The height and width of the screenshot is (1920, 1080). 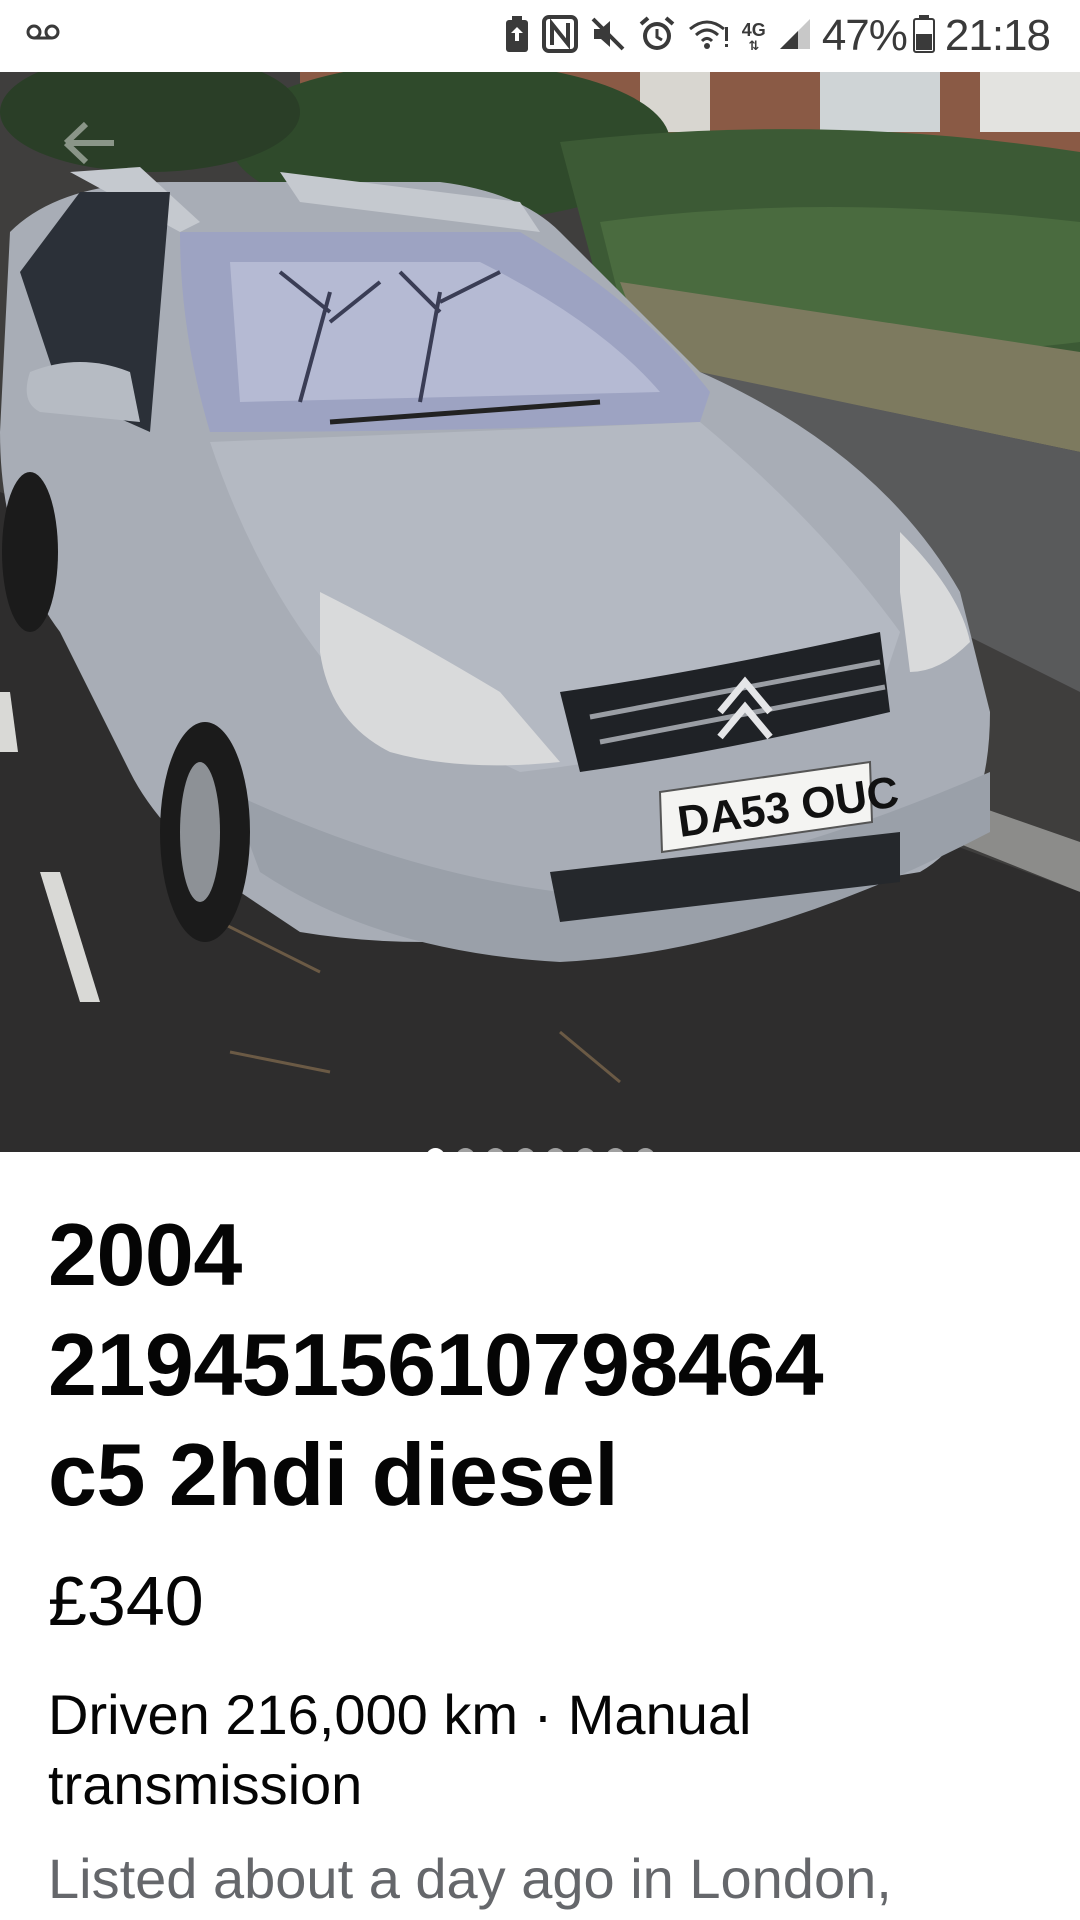 What do you see at coordinates (470, 1878) in the screenshot?
I see `listed-info: Listed about a day ago in London,` at bounding box center [470, 1878].